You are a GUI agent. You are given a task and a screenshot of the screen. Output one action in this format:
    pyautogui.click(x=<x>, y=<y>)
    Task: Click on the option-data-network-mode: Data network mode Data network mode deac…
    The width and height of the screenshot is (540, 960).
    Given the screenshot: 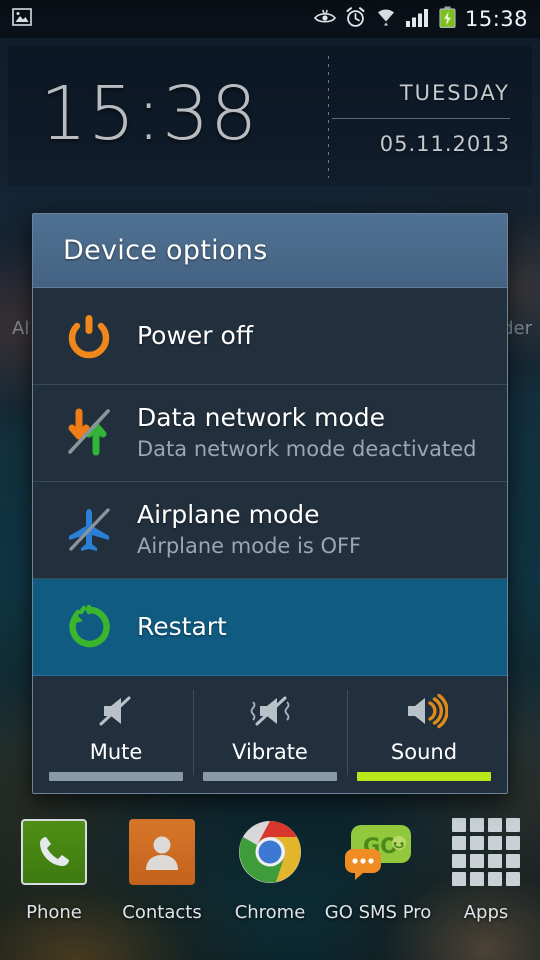 What is the action you would take?
    pyautogui.click(x=270, y=433)
    